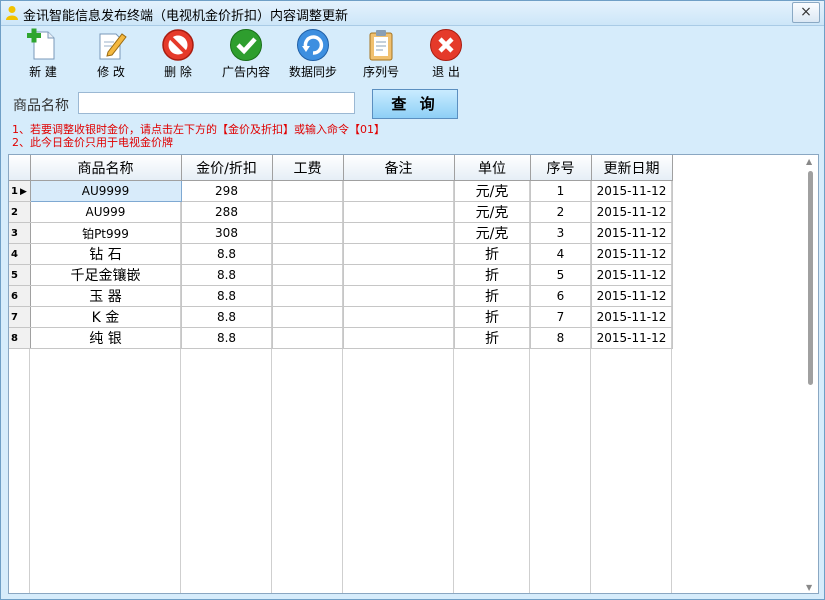  Describe the element at coordinates (632, 168) in the screenshot. I see `column-header: 更新日期` at that location.